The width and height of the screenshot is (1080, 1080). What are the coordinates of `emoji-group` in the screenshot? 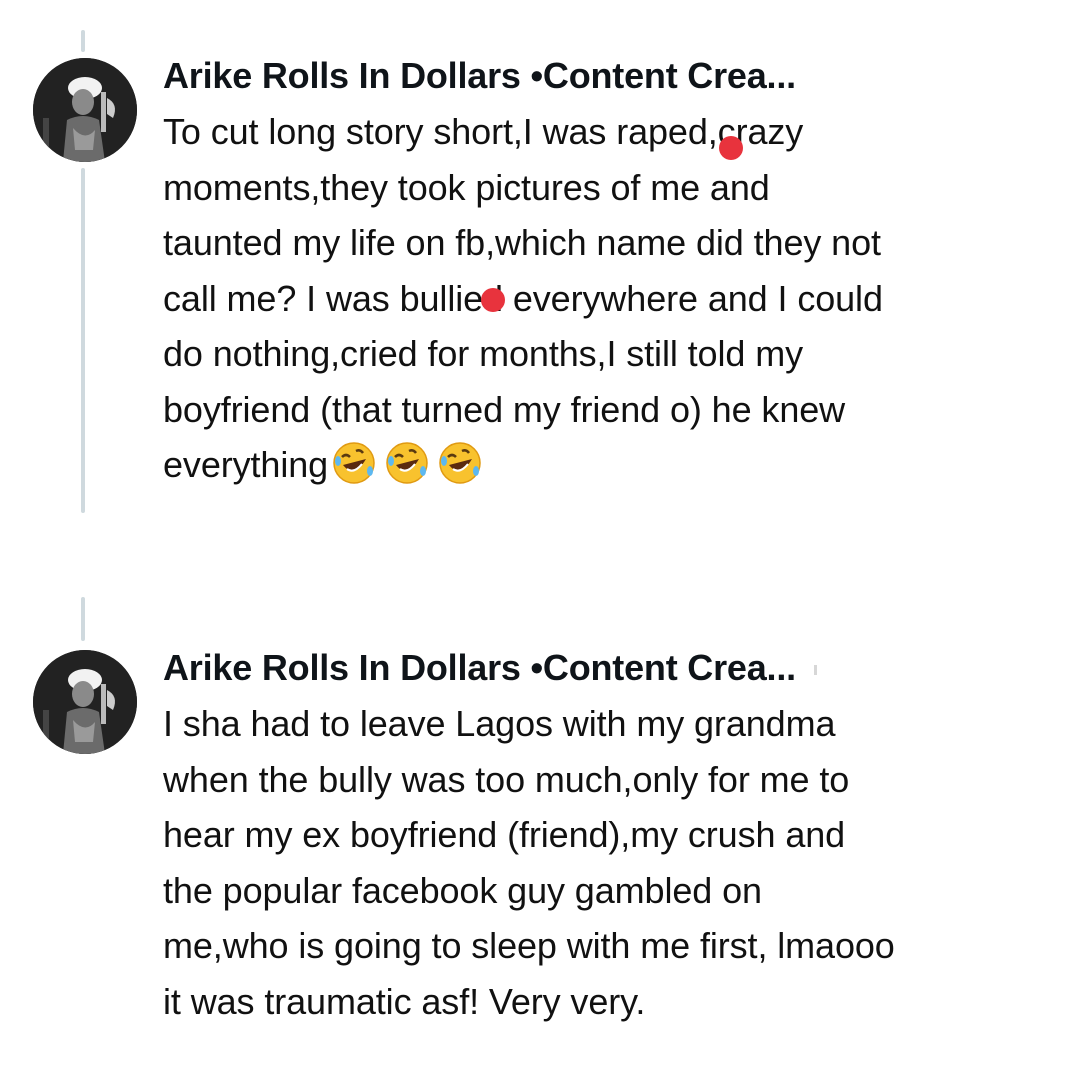 It's located at (411, 471).